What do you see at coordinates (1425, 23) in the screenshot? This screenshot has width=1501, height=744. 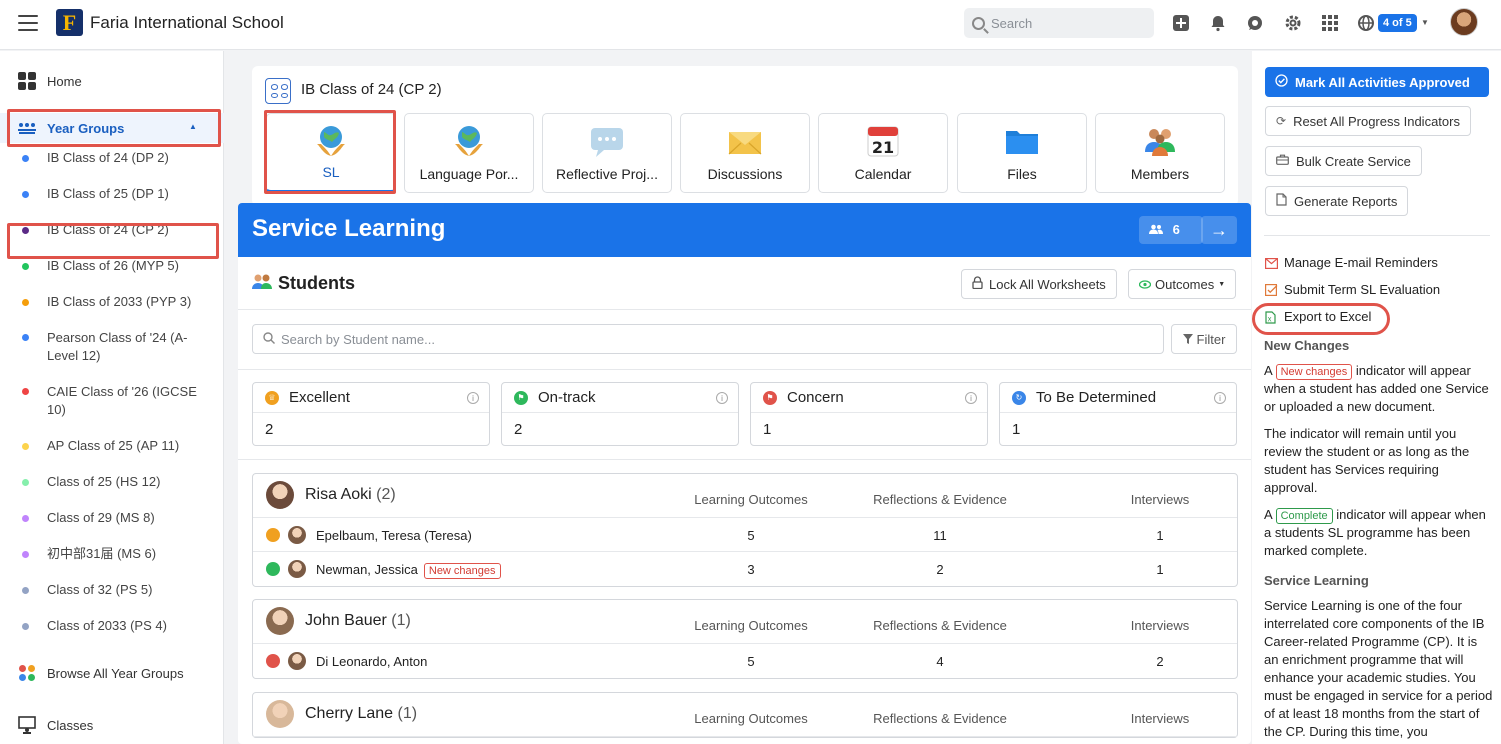 I see `chevron-down-icon: ▼` at bounding box center [1425, 23].